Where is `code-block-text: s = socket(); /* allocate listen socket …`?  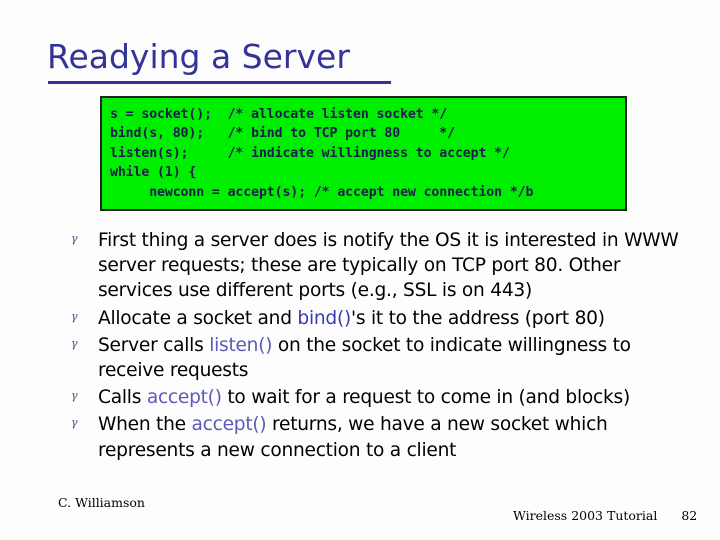
code-block-text: s = socket(); /* allocate listen socket … is located at coordinates (322, 153).